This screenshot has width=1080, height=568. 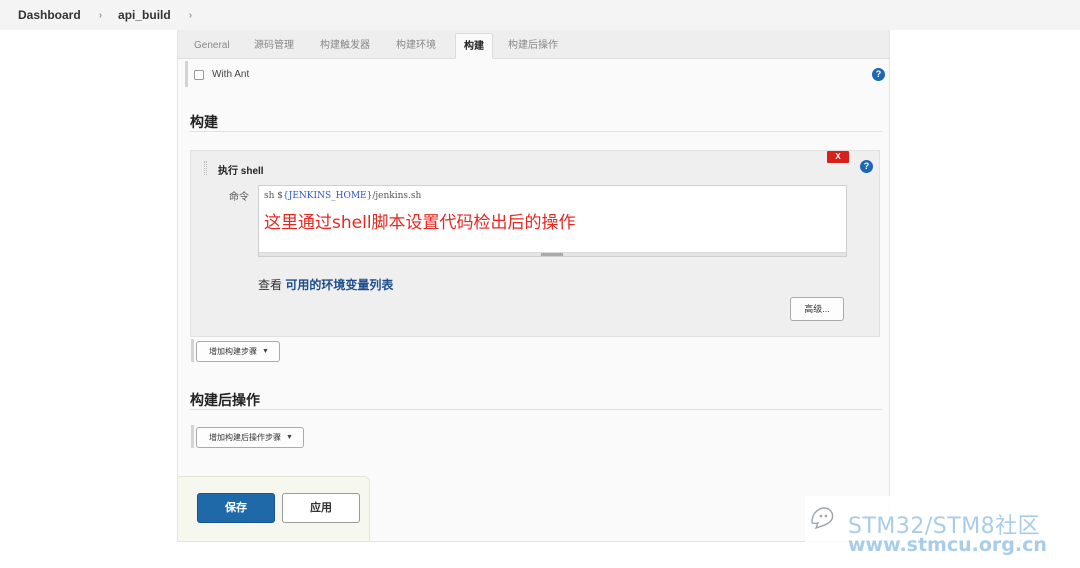 I want to click on apply-button: 应用, so click(x=321, y=508).